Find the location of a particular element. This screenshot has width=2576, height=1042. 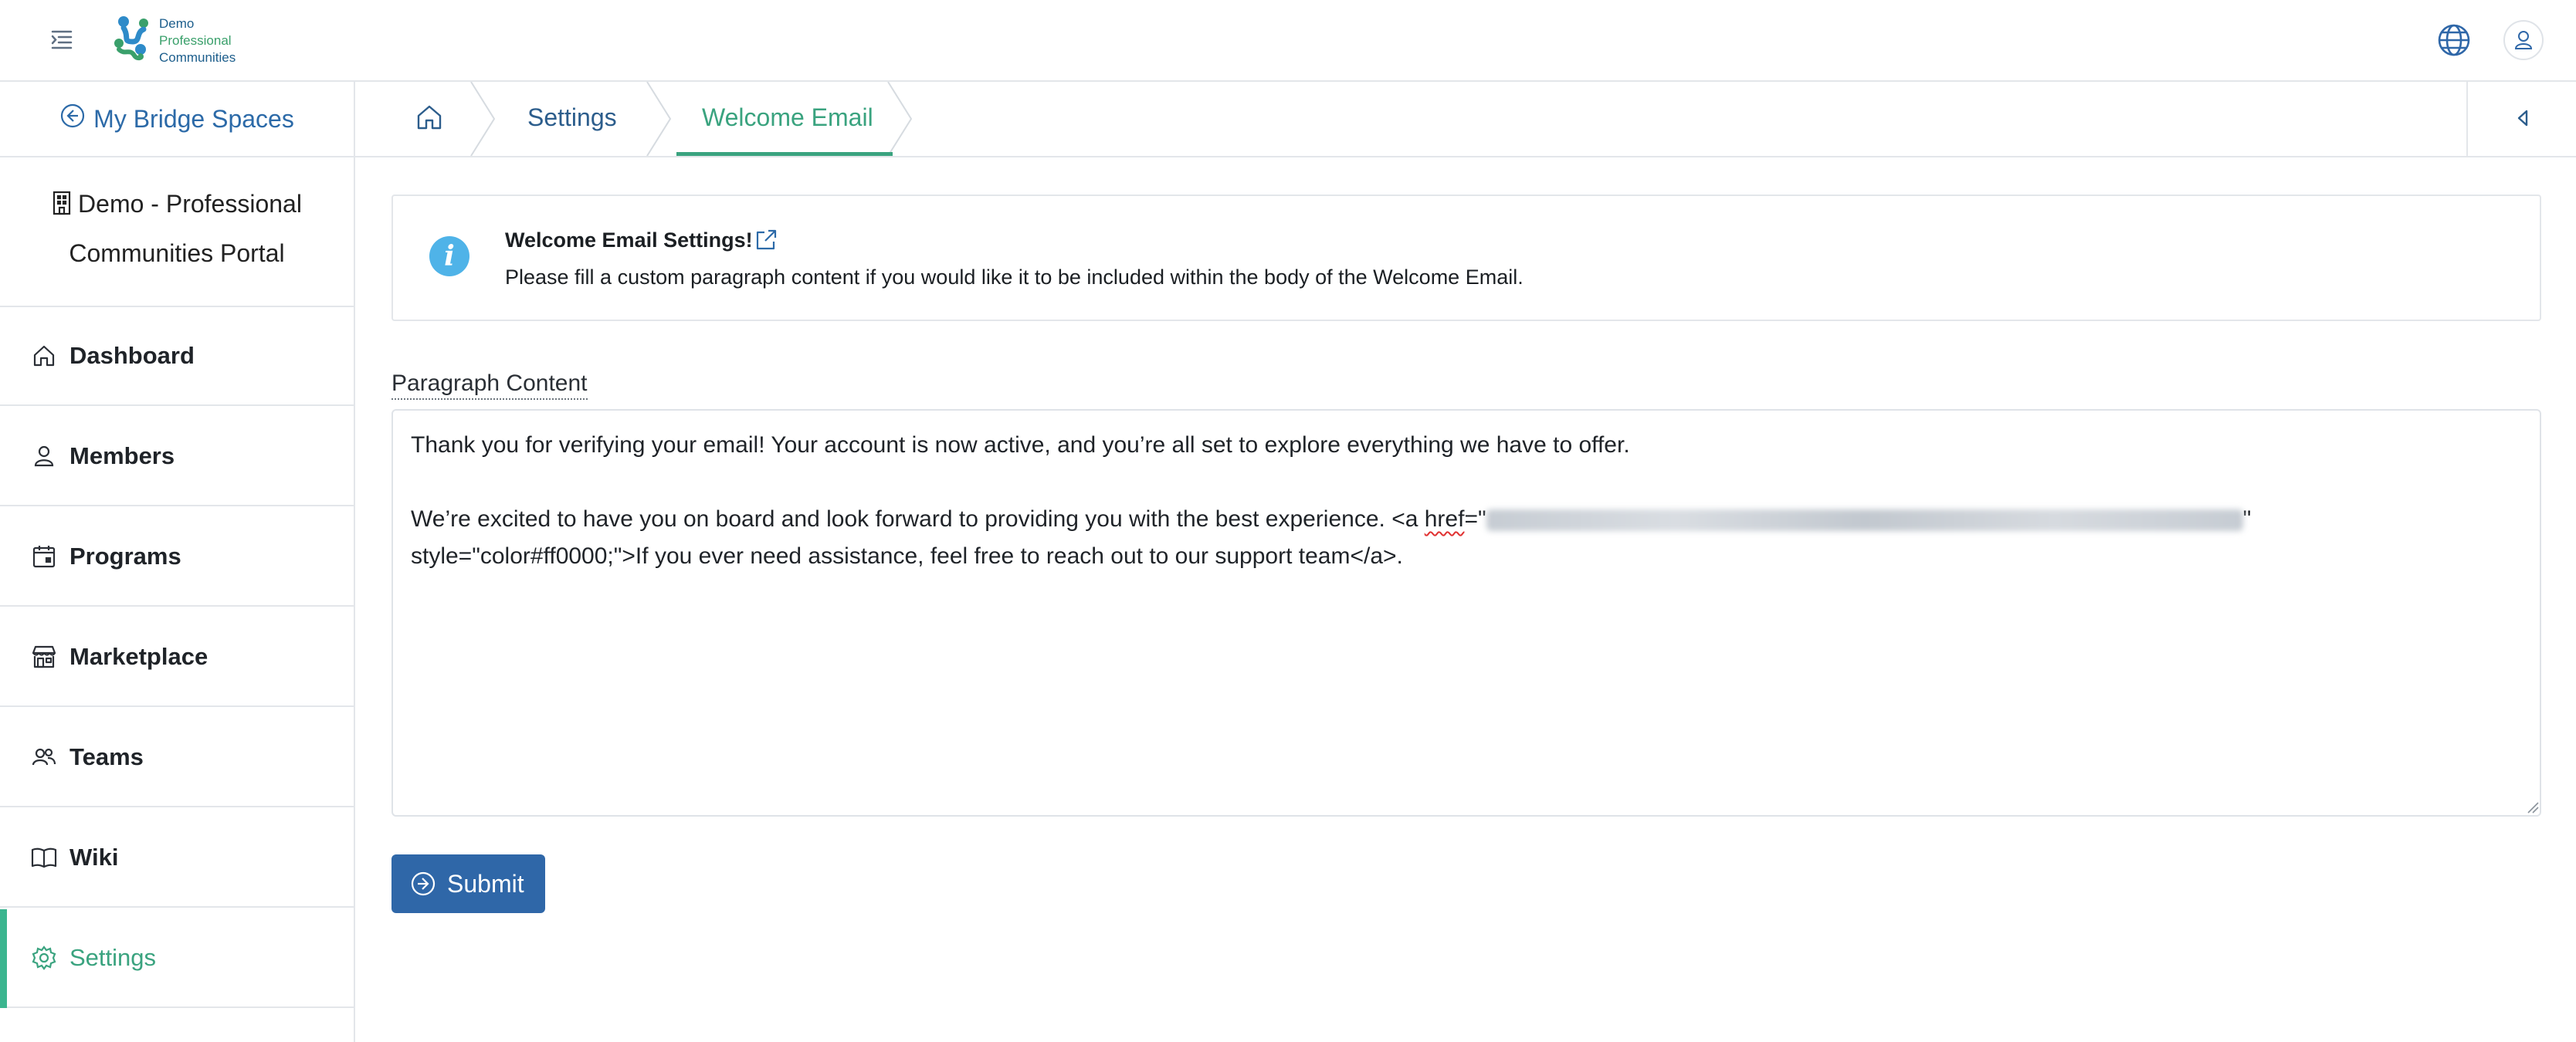

external-link-icon is located at coordinates (766, 240).